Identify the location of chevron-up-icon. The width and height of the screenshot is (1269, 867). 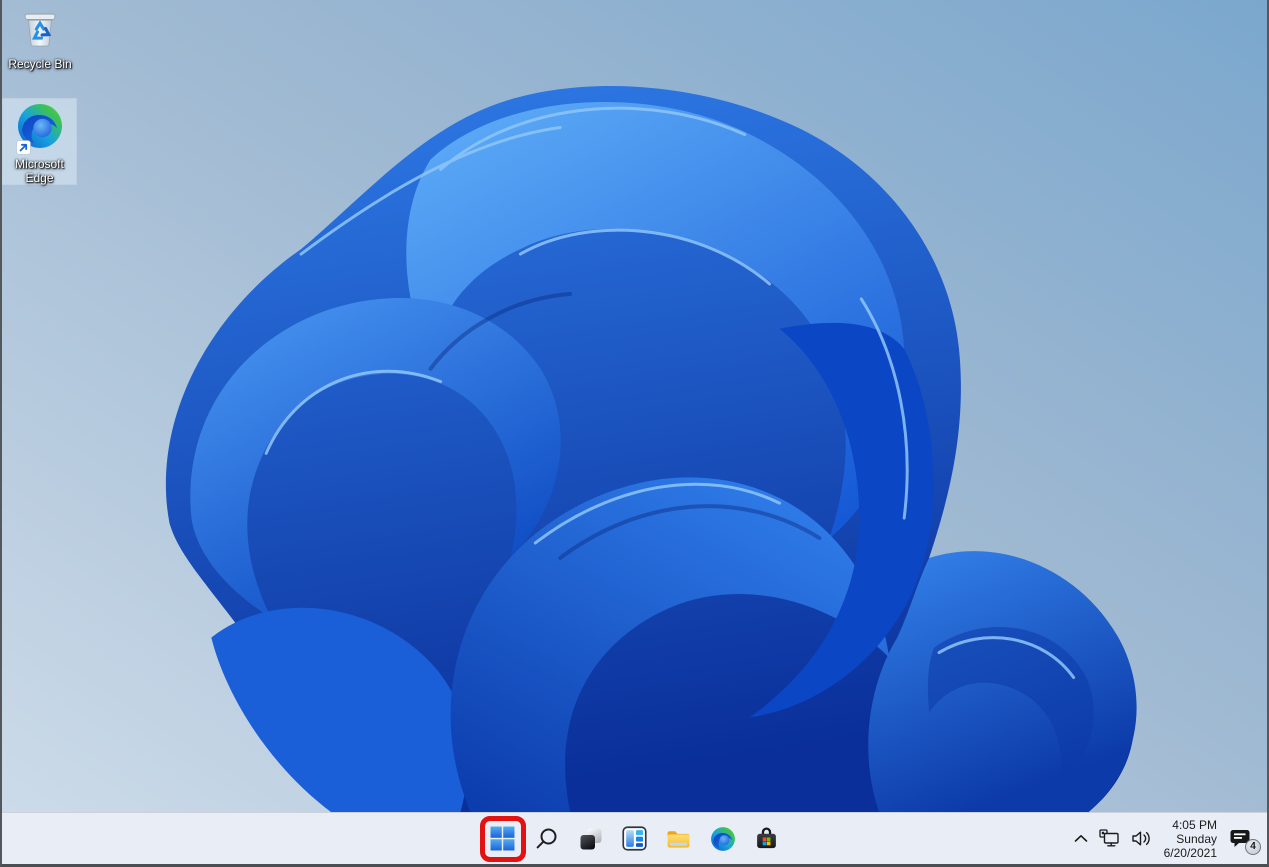
(1080, 838).